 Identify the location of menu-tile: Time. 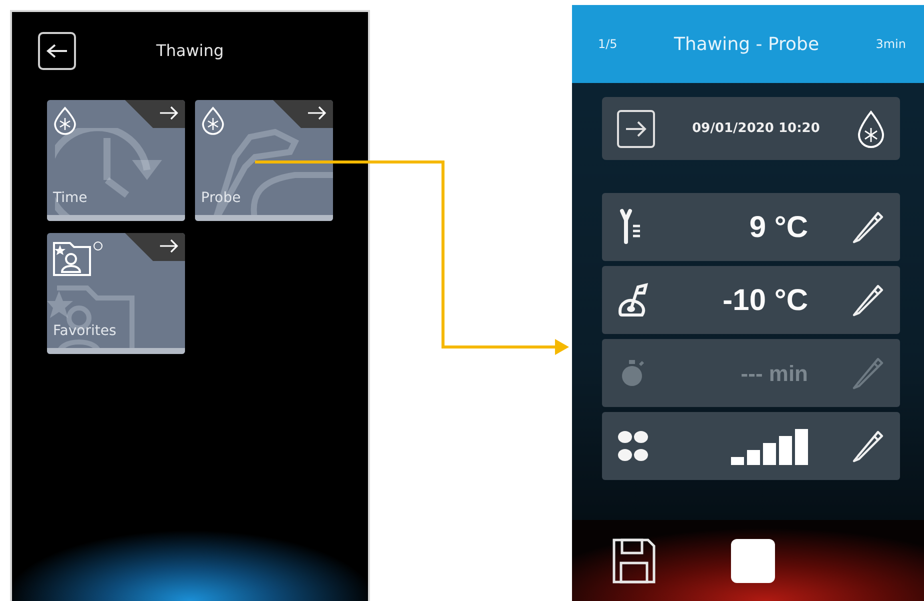
(116, 160).